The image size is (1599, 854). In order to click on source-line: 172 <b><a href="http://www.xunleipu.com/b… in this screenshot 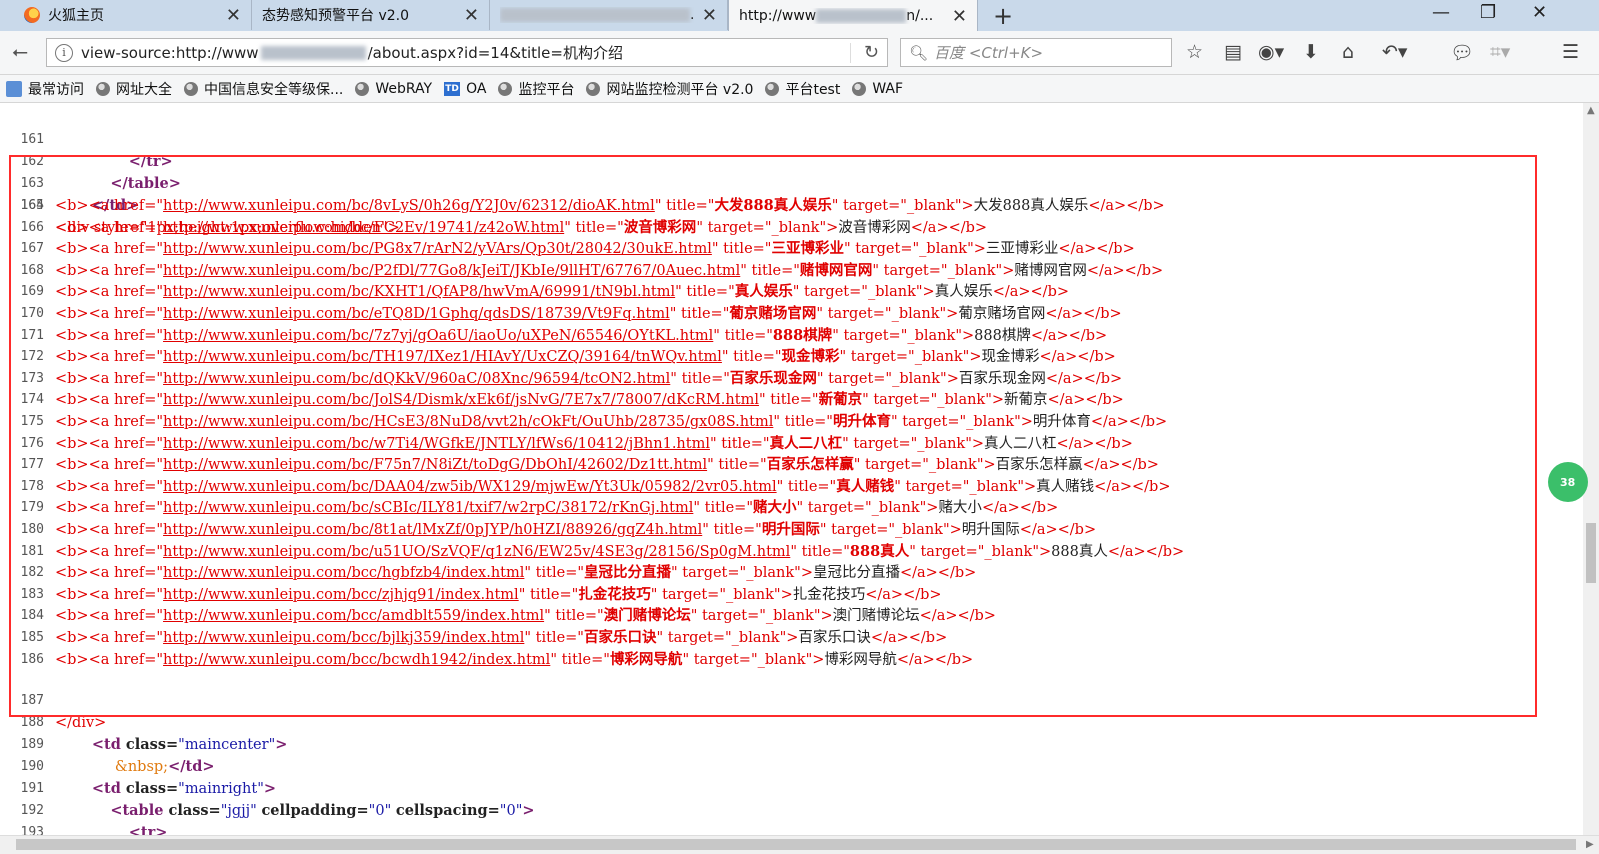, I will do `click(568, 357)`.